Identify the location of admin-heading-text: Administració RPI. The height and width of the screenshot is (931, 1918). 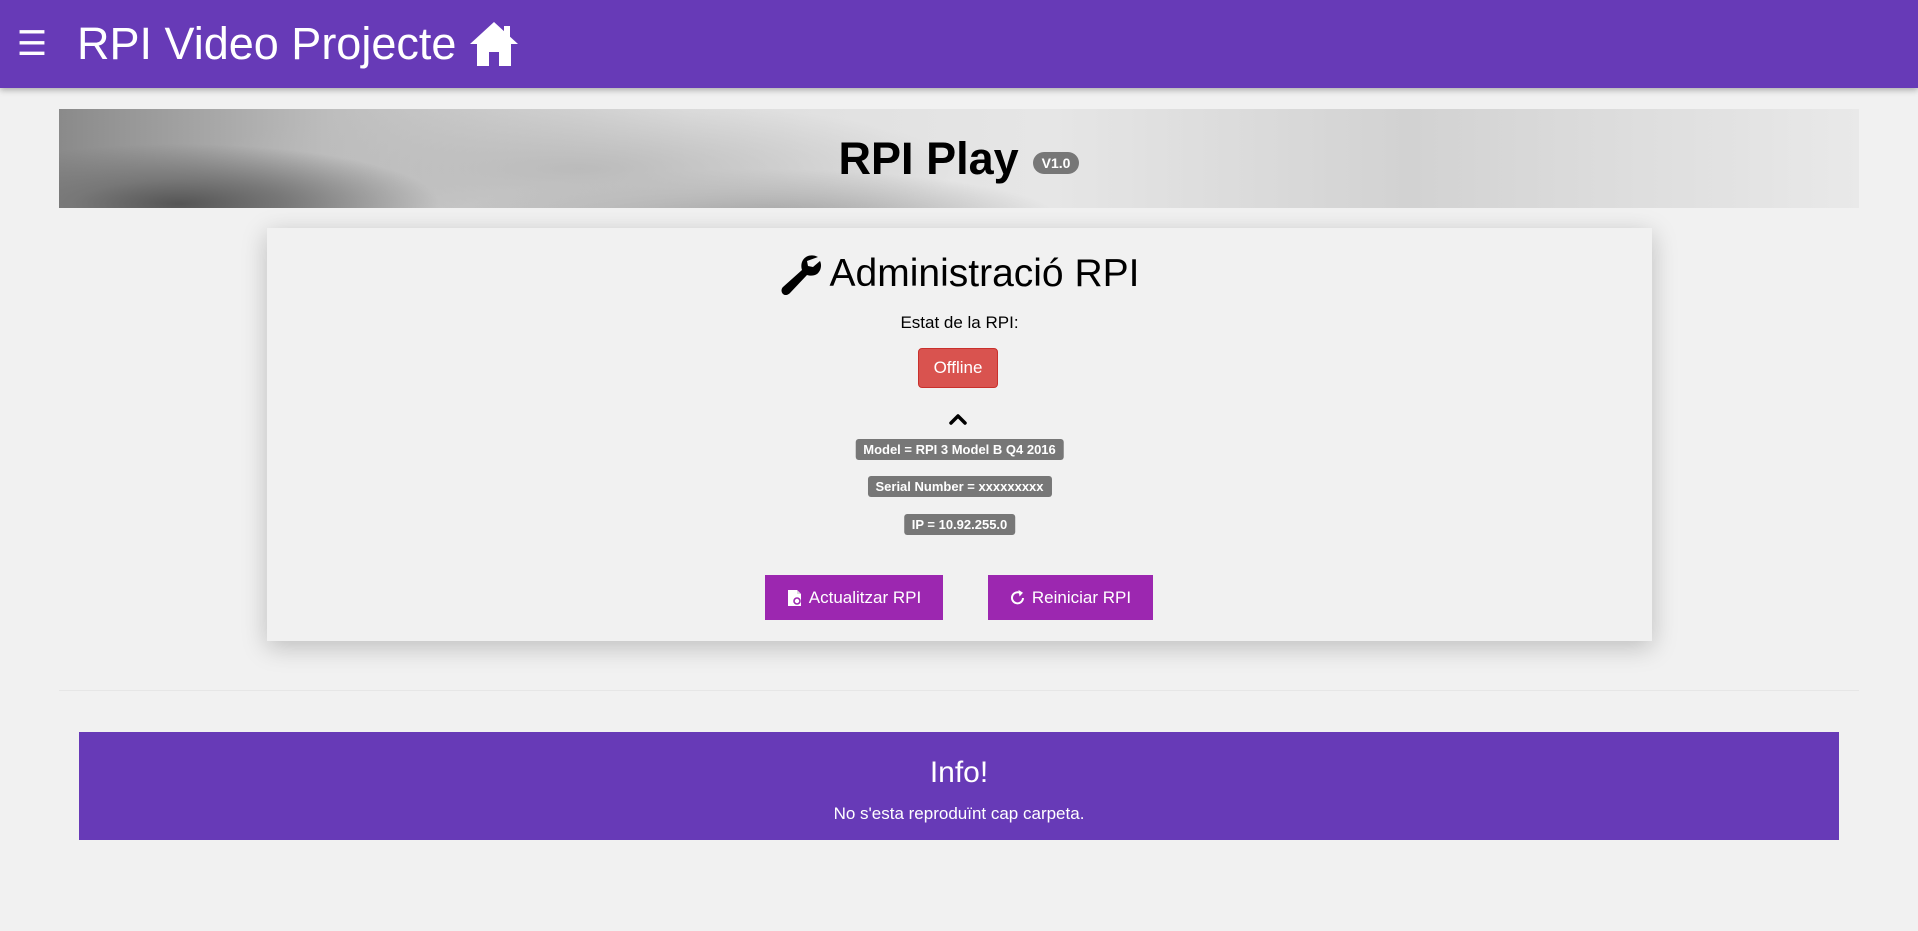
(984, 273).